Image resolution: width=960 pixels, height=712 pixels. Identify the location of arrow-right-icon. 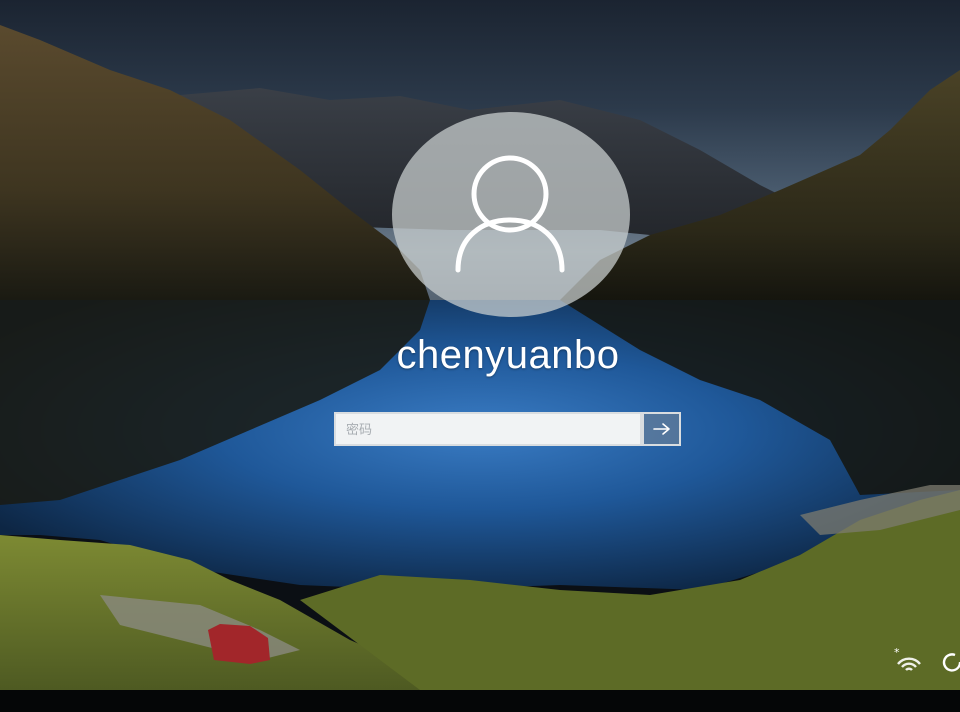
(661, 429).